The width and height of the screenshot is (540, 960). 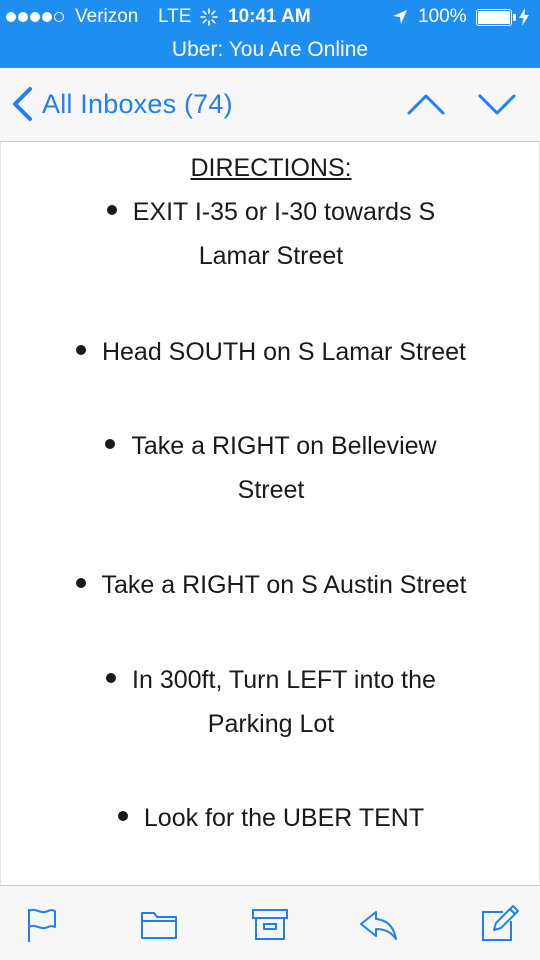 I want to click on direction-step: Take a RIGHT on S Austin Street, so click(x=270, y=585).